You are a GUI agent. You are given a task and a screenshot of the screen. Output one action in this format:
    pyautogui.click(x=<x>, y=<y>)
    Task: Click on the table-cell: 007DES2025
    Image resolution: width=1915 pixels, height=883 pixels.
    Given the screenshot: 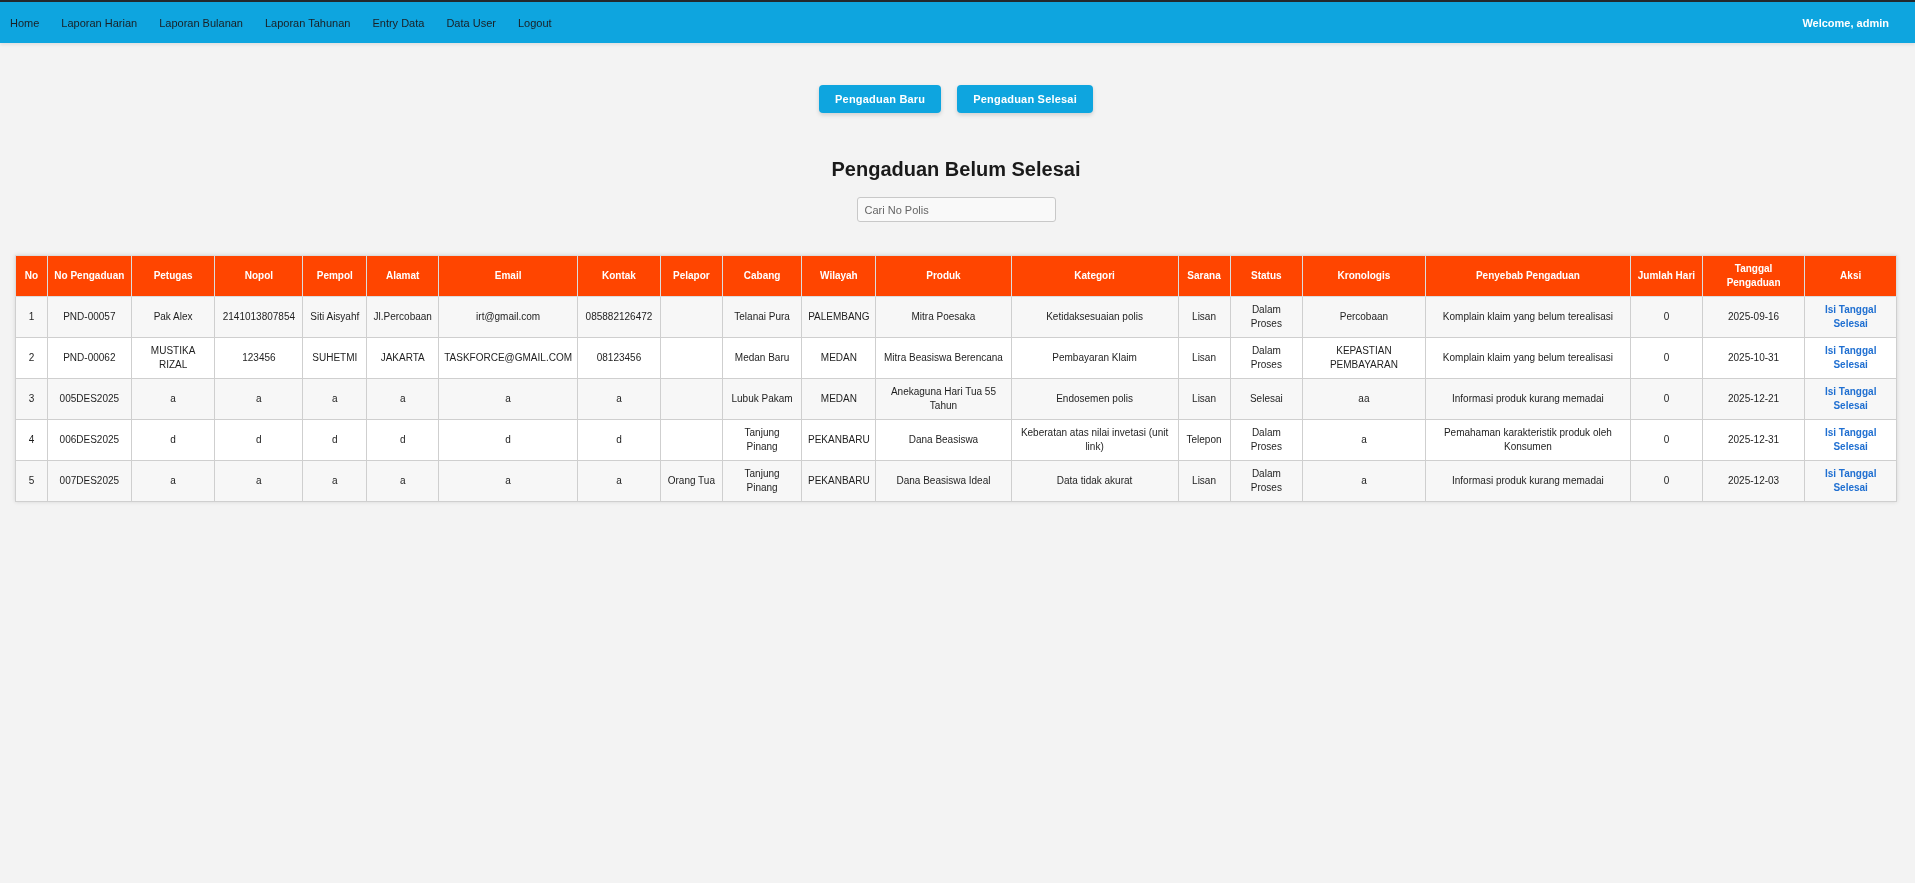 What is the action you would take?
    pyautogui.click(x=89, y=481)
    